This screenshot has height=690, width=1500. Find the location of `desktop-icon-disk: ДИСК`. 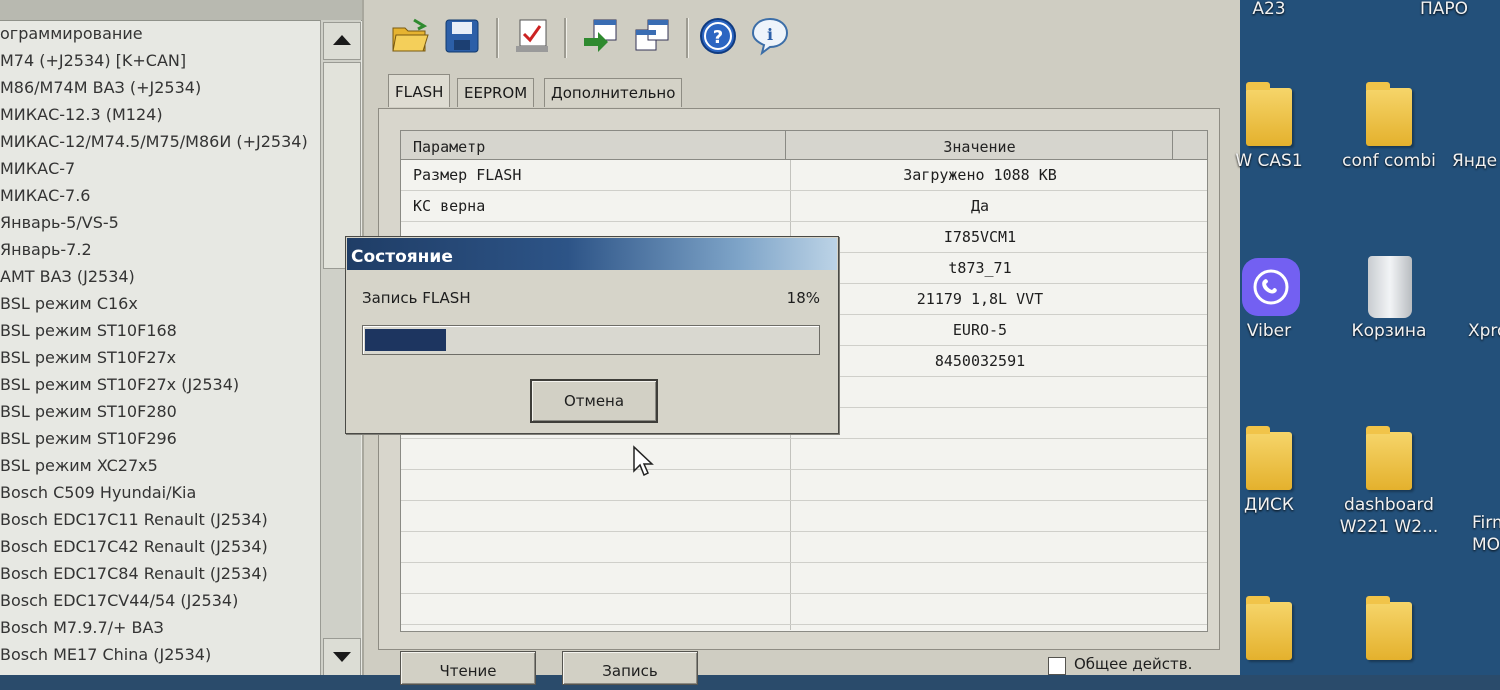

desktop-icon-disk: ДИСК is located at coordinates (1269, 471).